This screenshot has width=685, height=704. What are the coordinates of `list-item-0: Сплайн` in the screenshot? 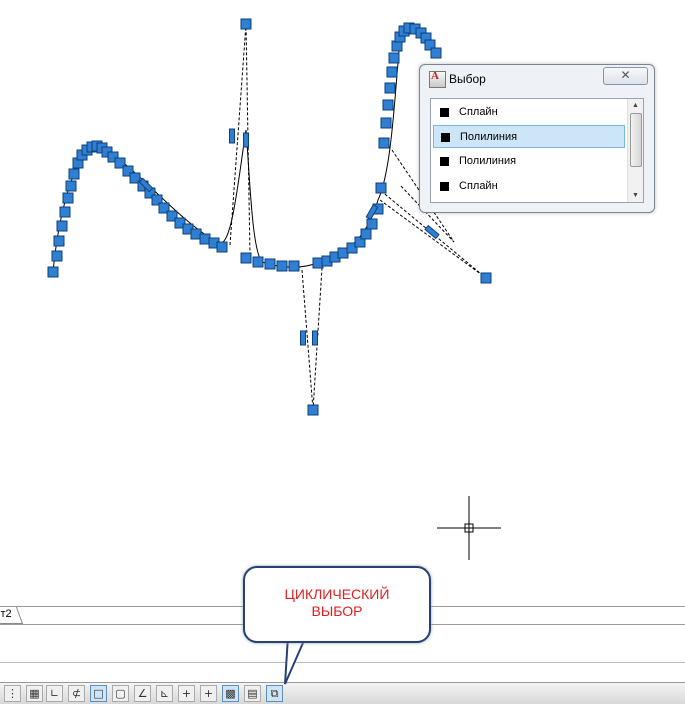 It's located at (529, 112).